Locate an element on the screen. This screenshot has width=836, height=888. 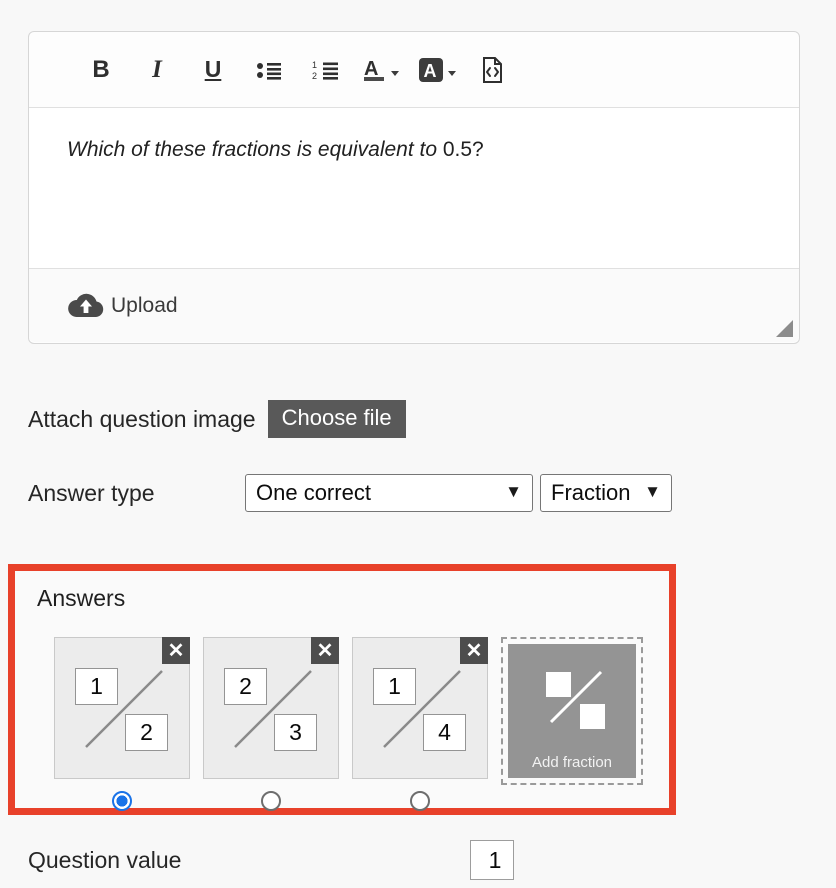
add-fraction-label: Add fraction is located at coordinates (572, 762).